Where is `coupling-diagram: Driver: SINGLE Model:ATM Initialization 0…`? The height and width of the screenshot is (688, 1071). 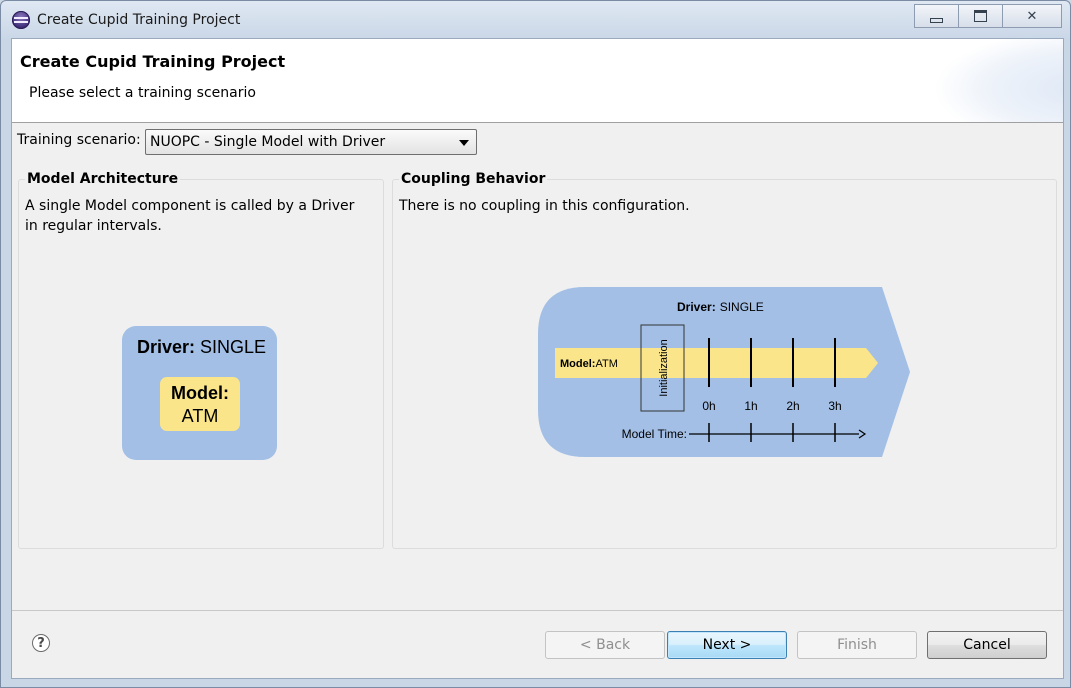 coupling-diagram: Driver: SINGLE Model:ATM Initialization 0… is located at coordinates (724, 372).